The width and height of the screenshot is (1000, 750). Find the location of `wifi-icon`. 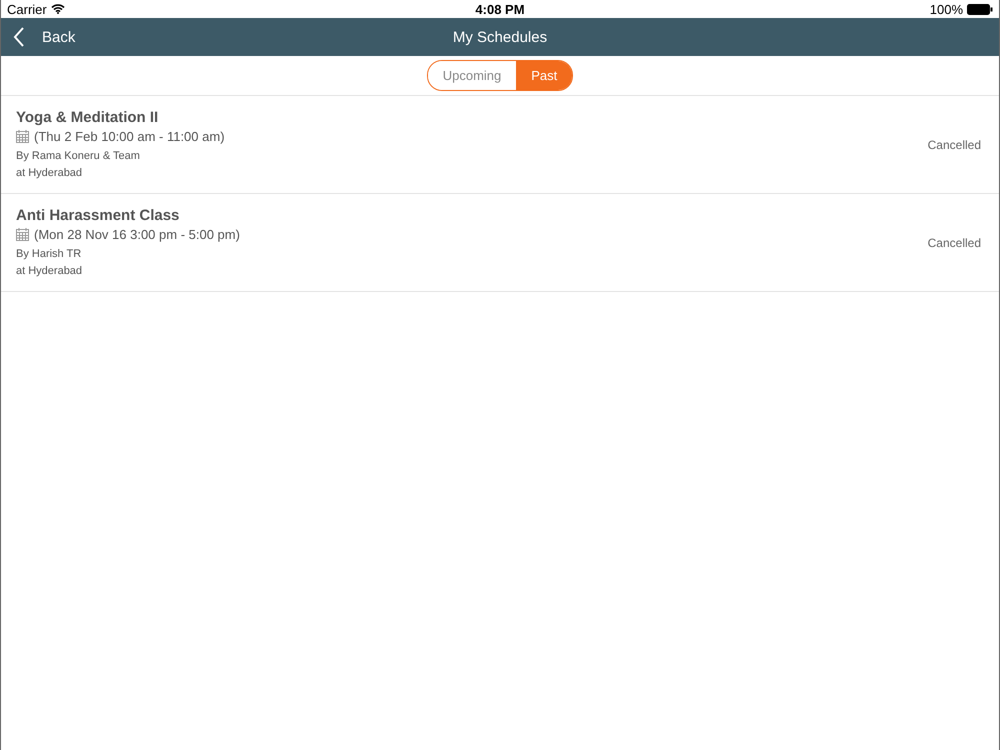

wifi-icon is located at coordinates (57, 9).